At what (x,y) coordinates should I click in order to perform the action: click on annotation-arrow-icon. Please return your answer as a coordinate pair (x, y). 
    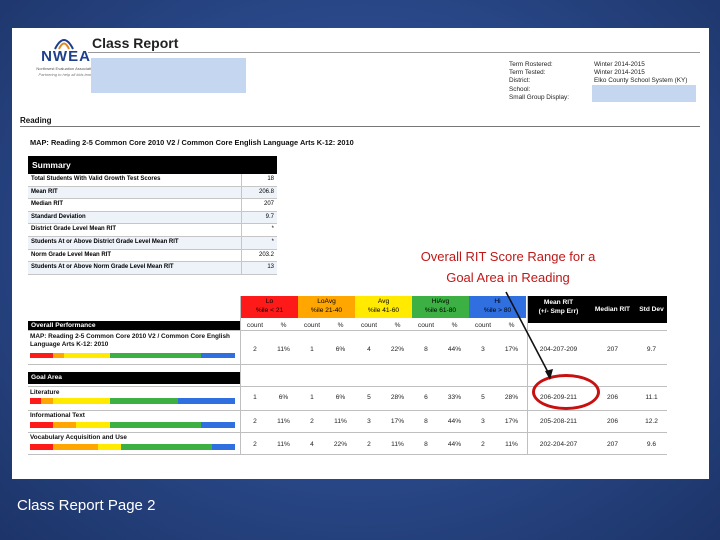
    Looking at the image, I should click on (529, 335).